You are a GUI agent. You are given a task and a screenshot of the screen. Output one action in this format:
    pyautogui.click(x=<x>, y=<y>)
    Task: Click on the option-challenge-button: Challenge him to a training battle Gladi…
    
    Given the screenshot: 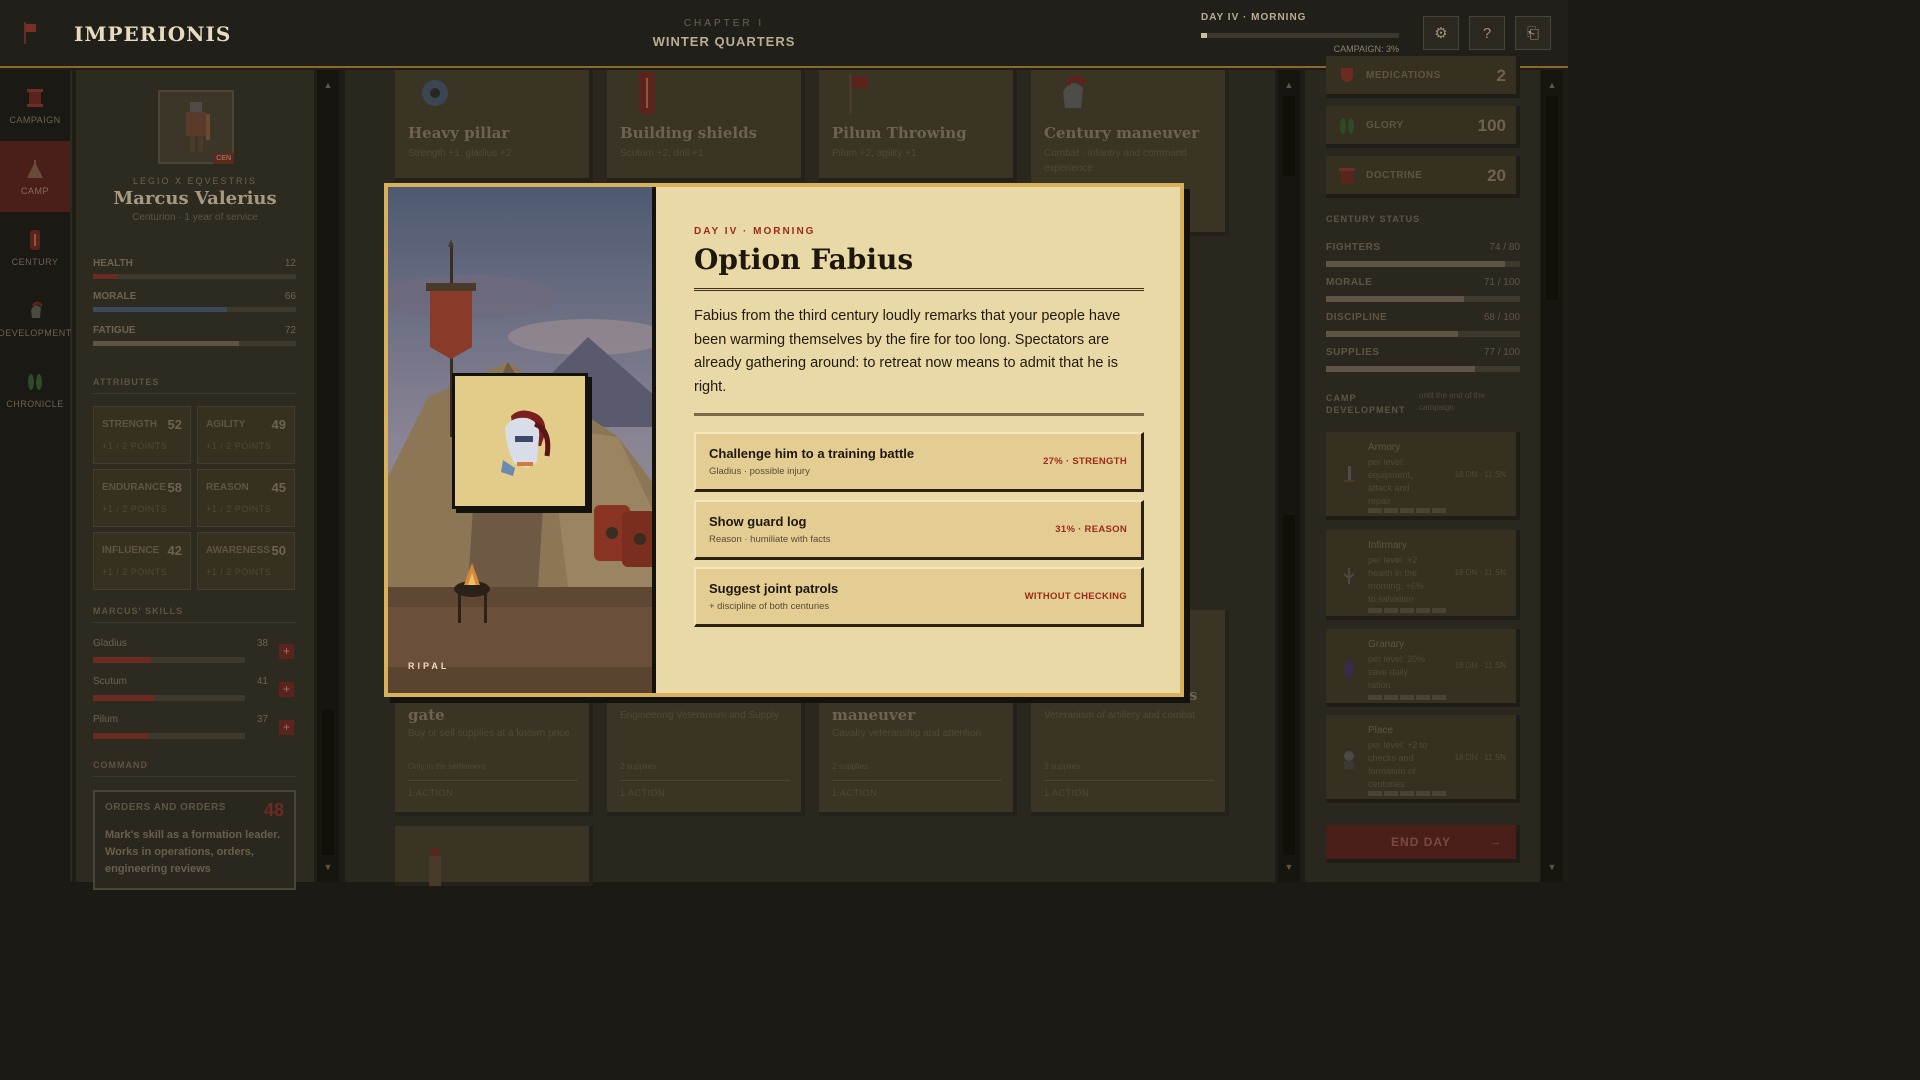 What is the action you would take?
    pyautogui.click(x=919, y=462)
    